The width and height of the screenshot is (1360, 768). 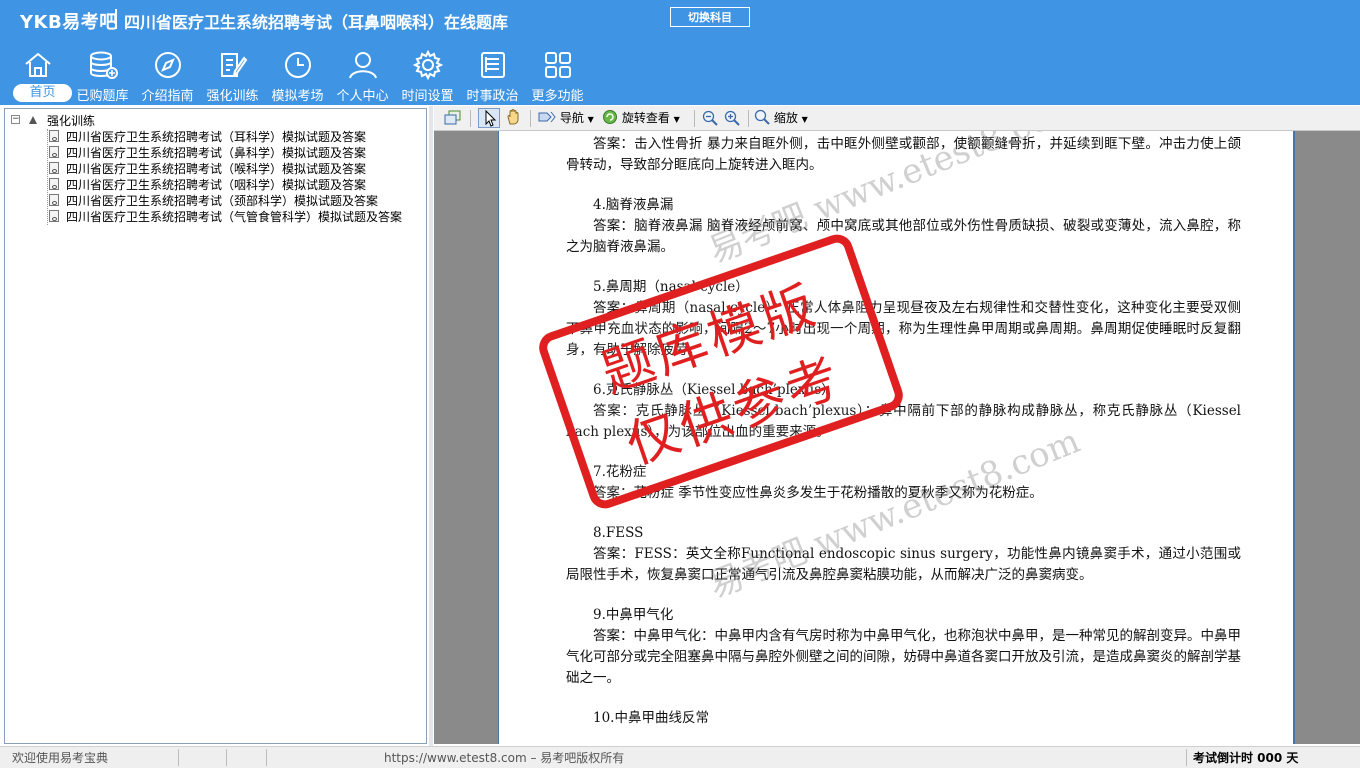 What do you see at coordinates (651, 718) in the screenshot?
I see `question-heading: 10.中鼻甲曲线反常` at bounding box center [651, 718].